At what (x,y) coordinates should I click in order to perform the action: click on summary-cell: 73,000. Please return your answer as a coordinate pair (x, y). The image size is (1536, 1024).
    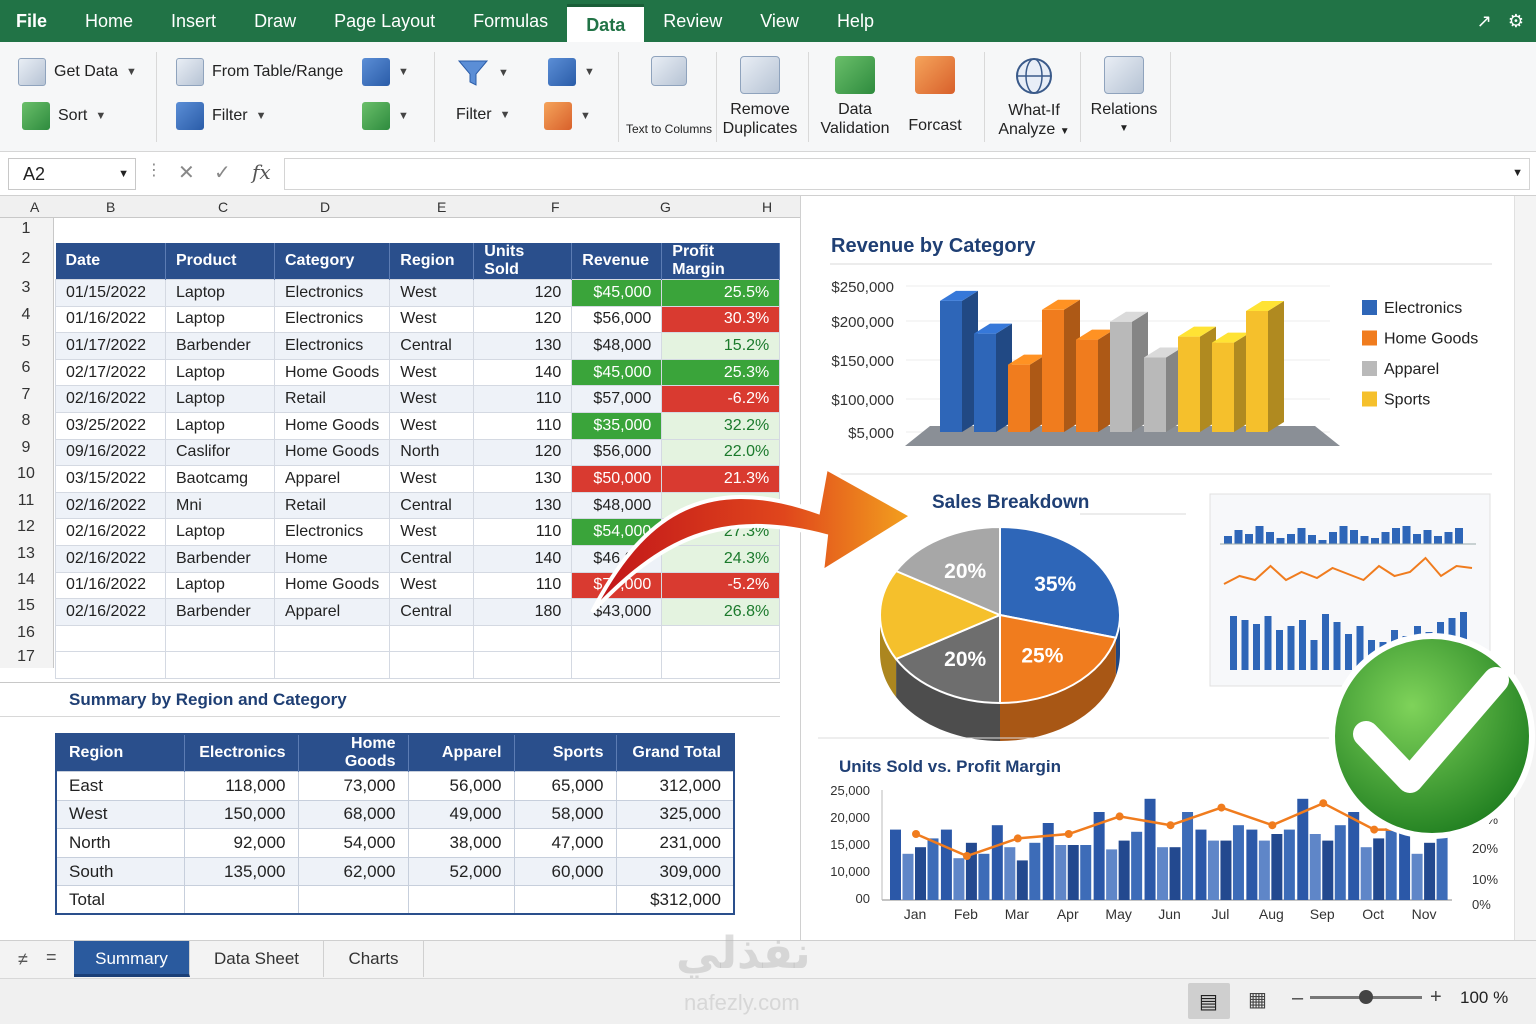
    Looking at the image, I should click on (353, 786).